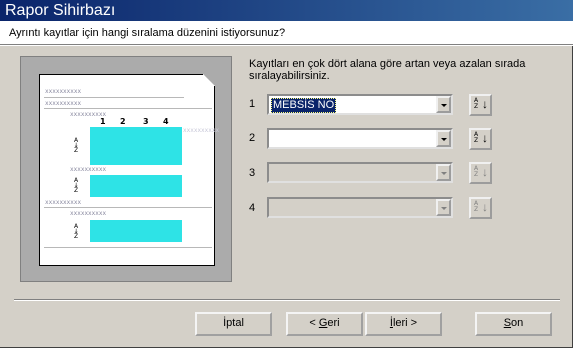 This screenshot has height=349, width=574. I want to click on report-title-placeholder: xxxxxxxxxx, so click(63, 91).